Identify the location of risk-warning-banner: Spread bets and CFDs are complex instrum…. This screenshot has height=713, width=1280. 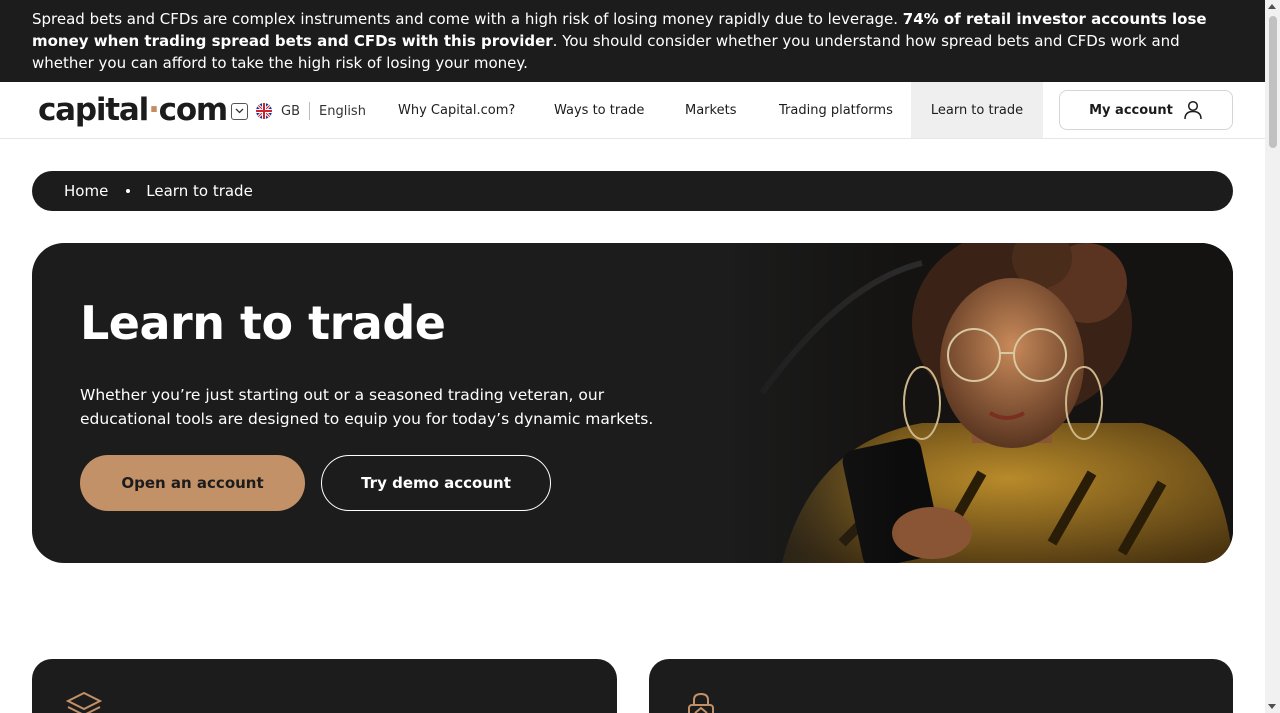
(632, 41).